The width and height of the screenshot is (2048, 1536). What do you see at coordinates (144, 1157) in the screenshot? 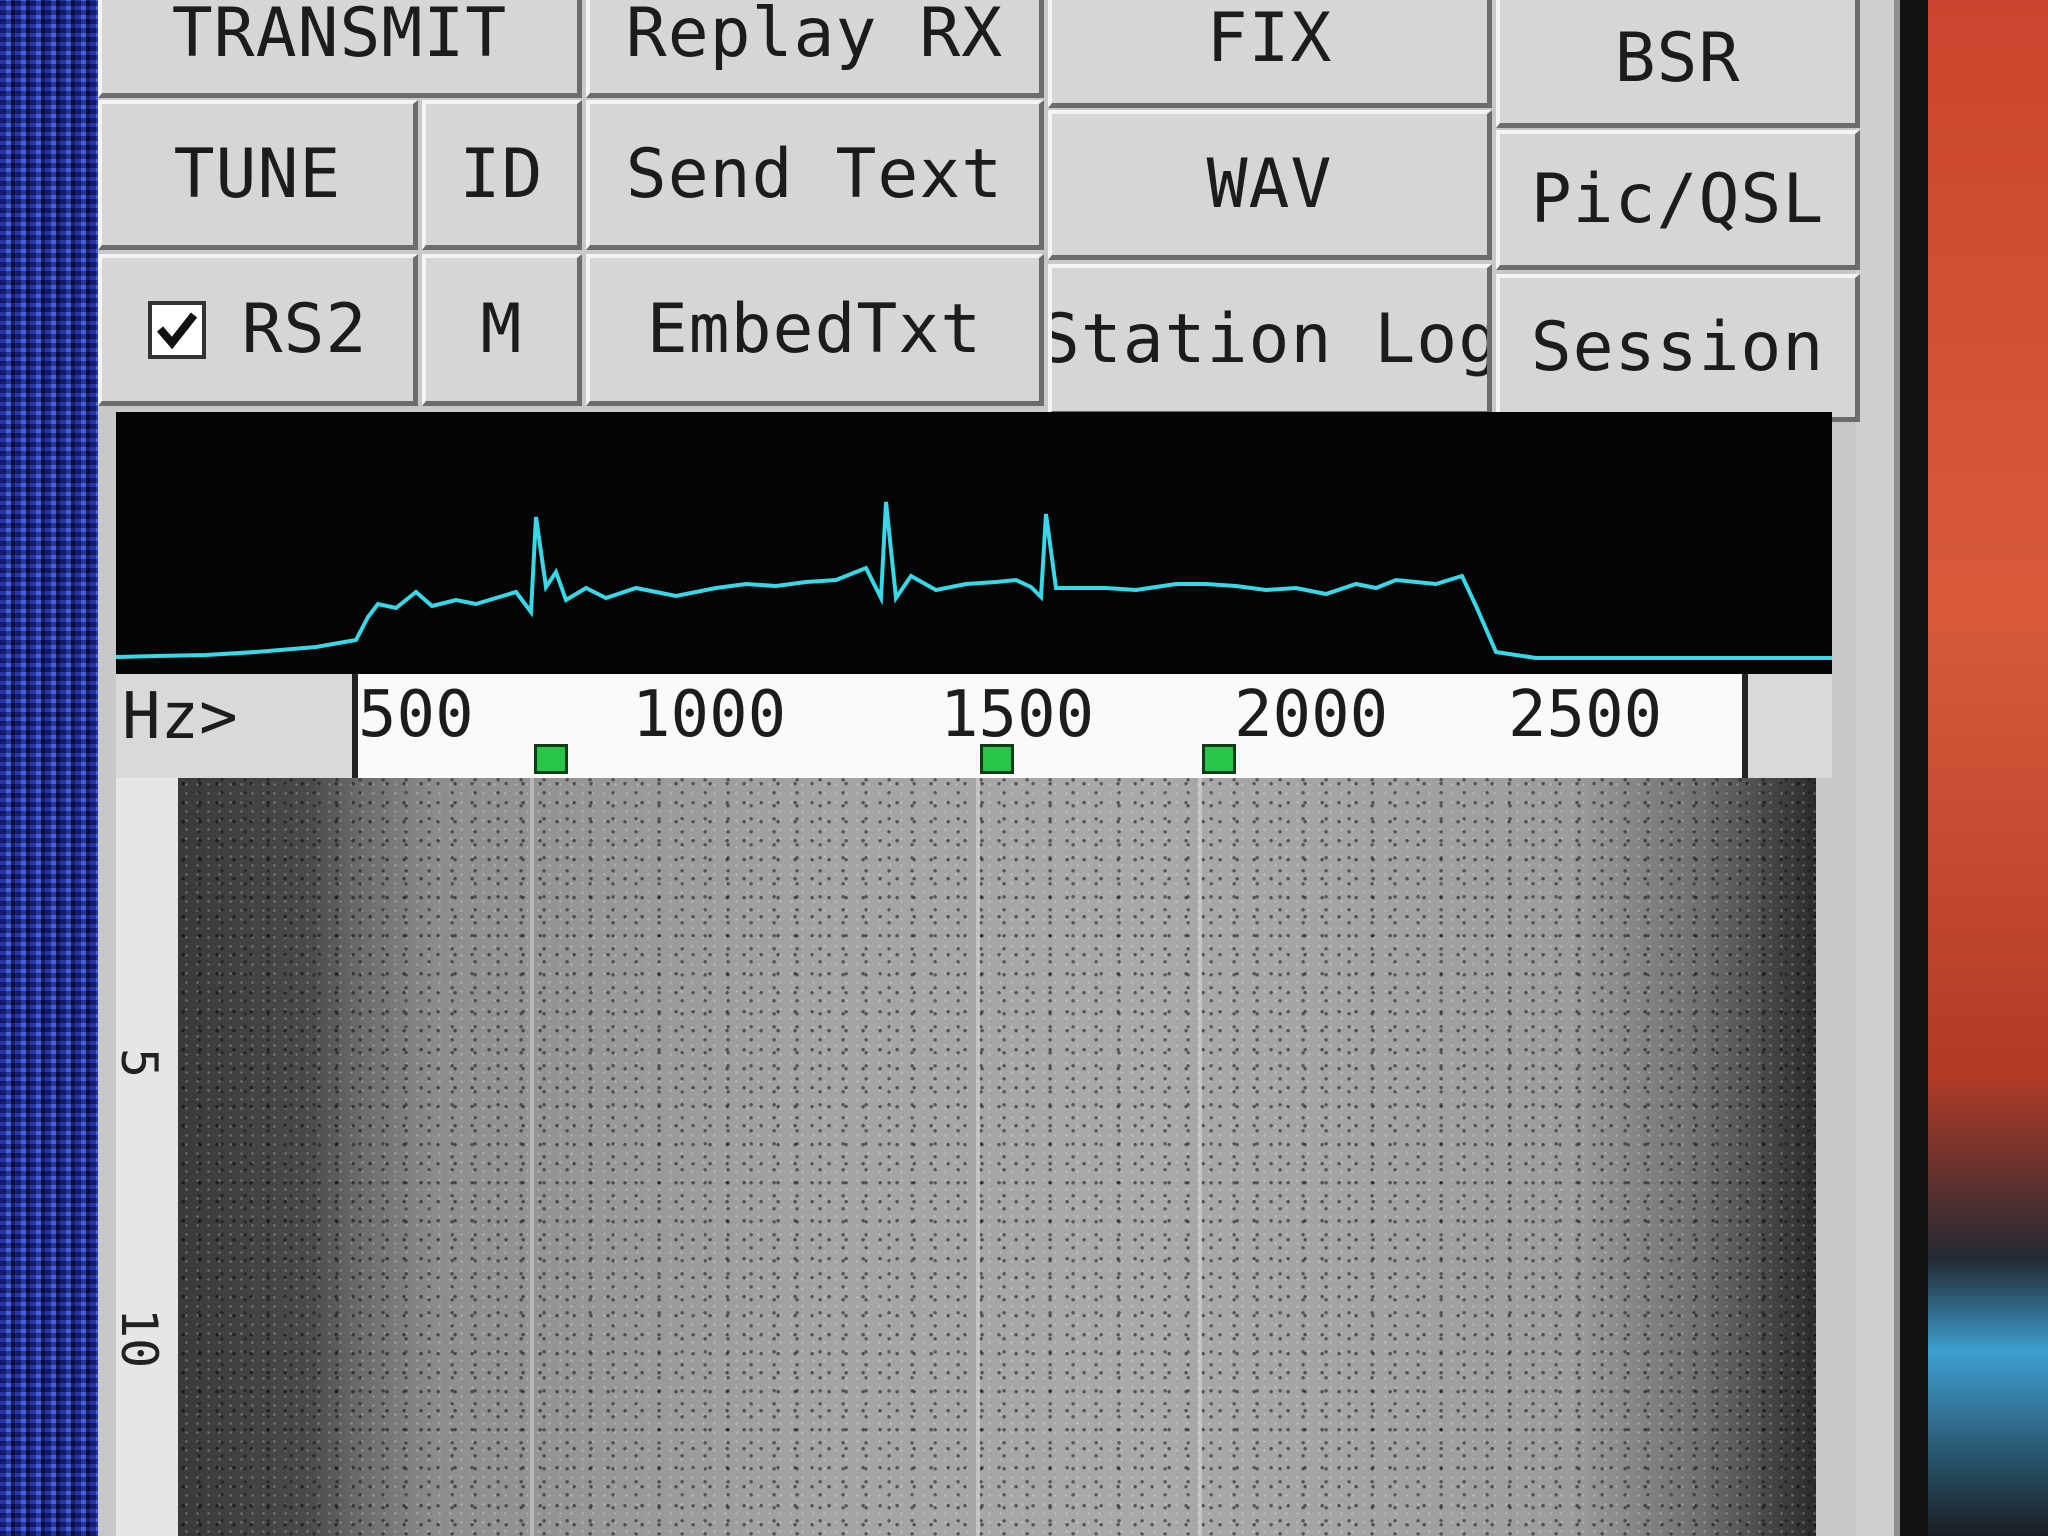
I see `time-axis: 5 10` at bounding box center [144, 1157].